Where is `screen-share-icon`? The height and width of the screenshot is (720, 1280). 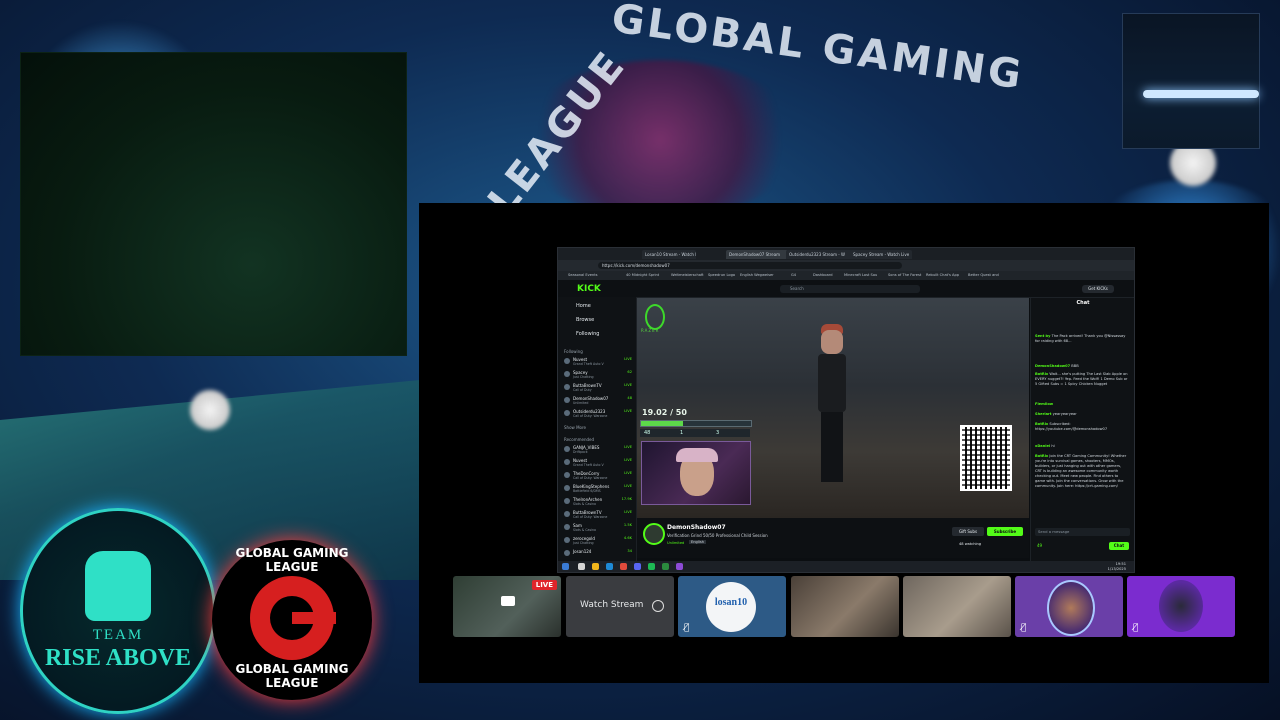
screen-share-icon is located at coordinates (508, 601).